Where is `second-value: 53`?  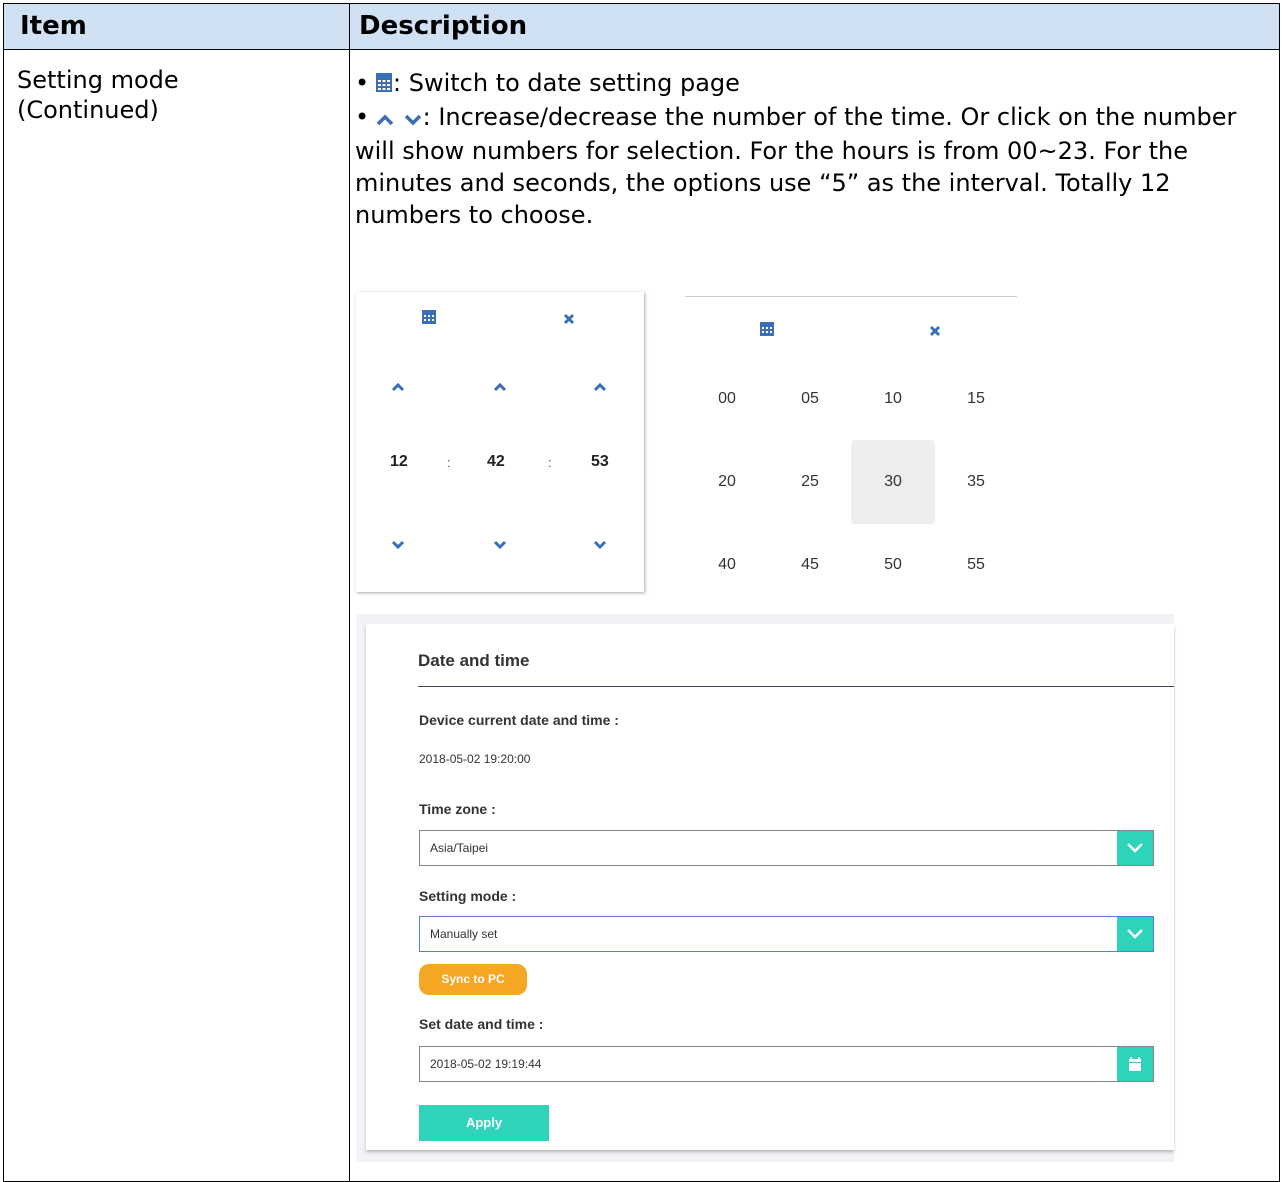 second-value: 53 is located at coordinates (600, 462).